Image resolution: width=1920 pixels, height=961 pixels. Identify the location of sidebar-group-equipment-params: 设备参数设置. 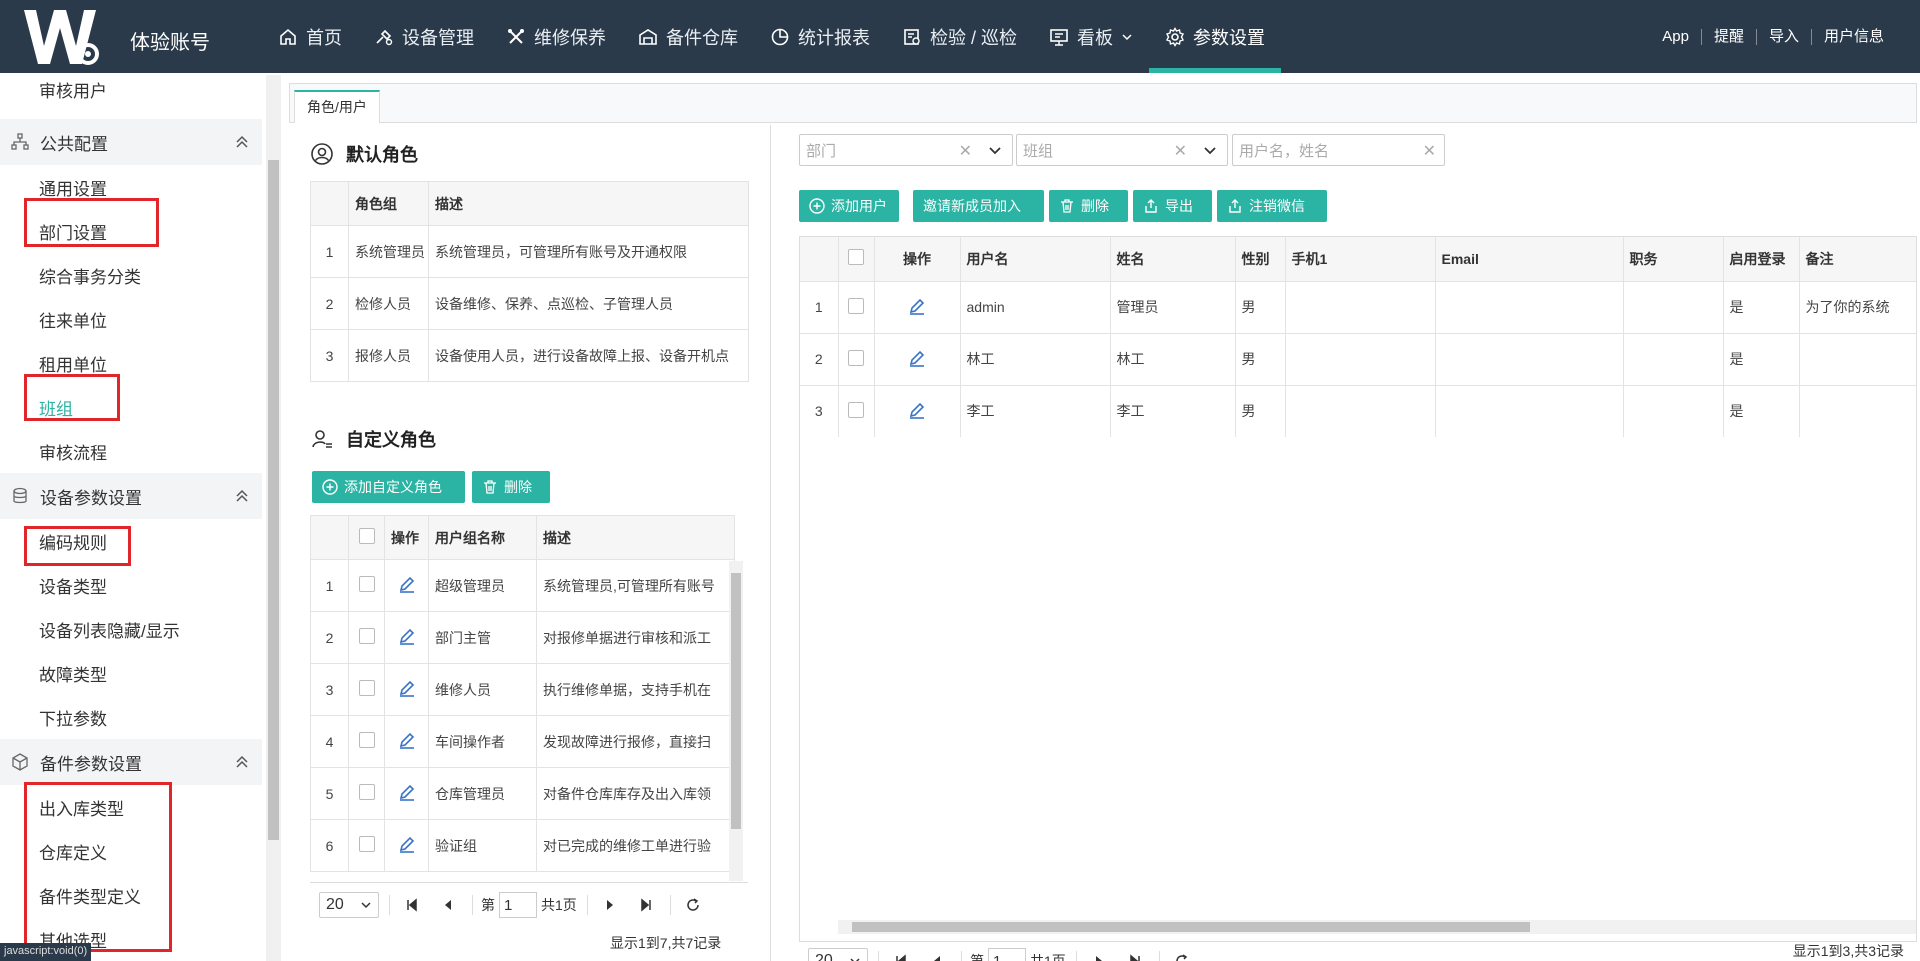
(131, 496).